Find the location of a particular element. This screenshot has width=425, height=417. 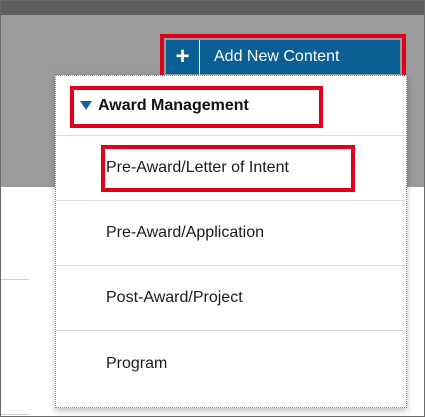

award-management-section-header: Award Management is located at coordinates (231, 106).